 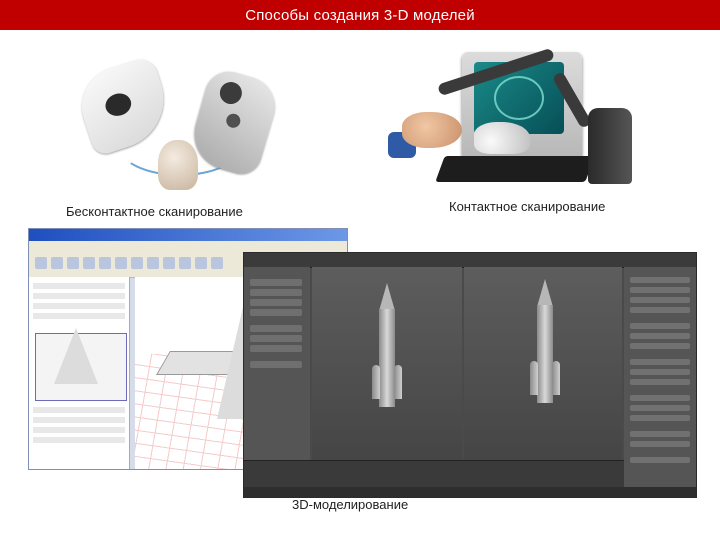 What do you see at coordinates (515, 169) in the screenshot?
I see `keyboard` at bounding box center [515, 169].